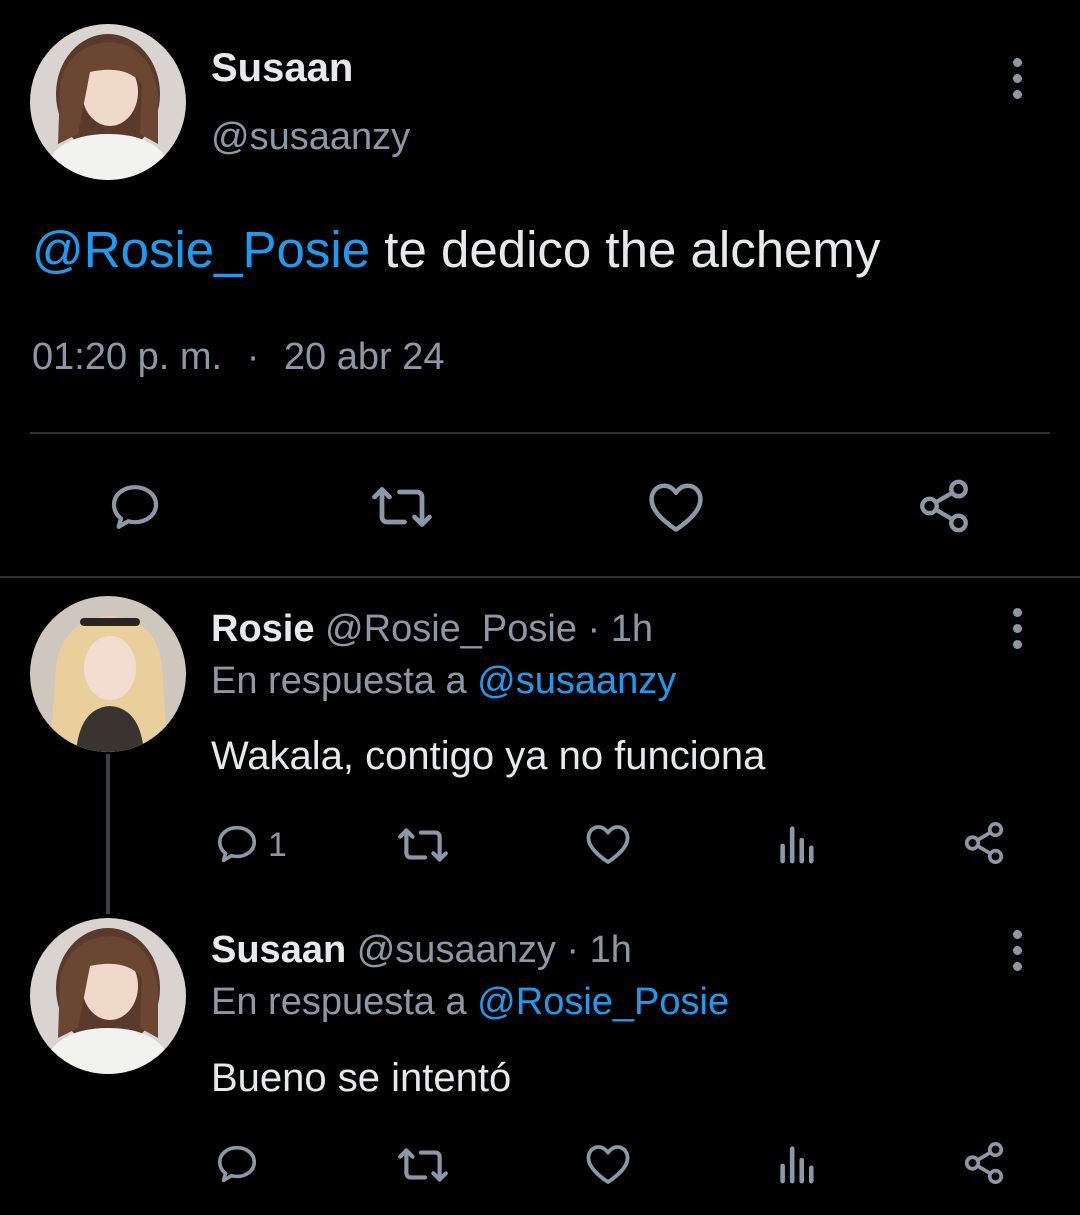 This screenshot has height=1215, width=1080. Describe the element at coordinates (262, 629) in the screenshot. I see `reply-display-name: Rosie` at that location.